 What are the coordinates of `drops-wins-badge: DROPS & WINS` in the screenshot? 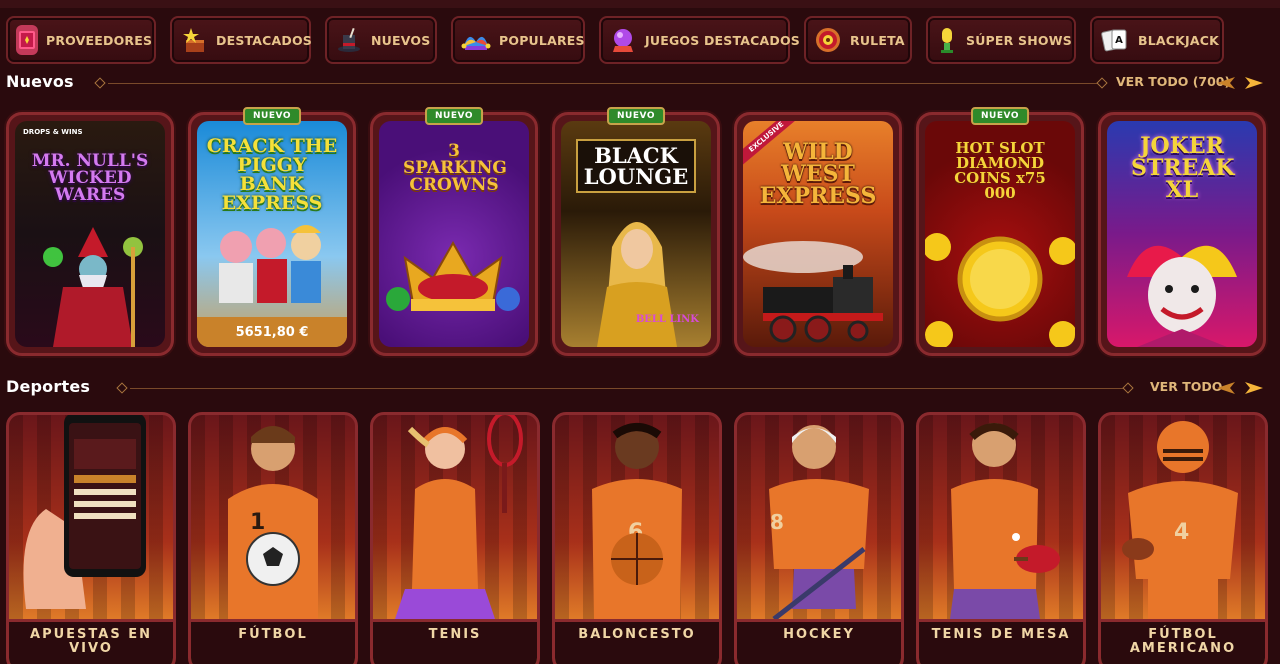 It's located at (53, 132).